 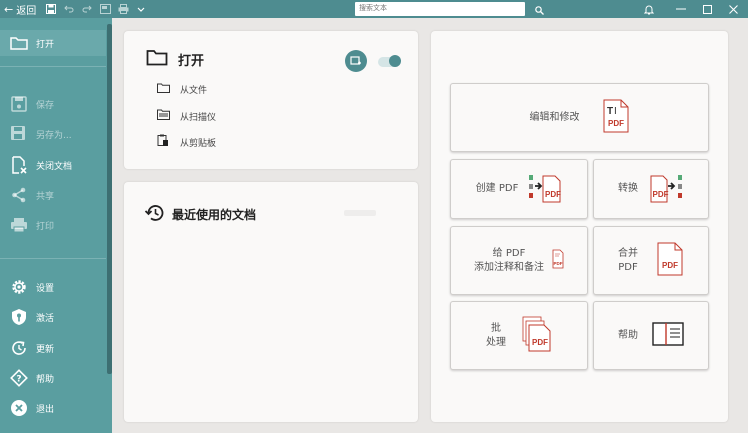 I want to click on sidebar-item-help: ? 帮助, so click(x=53, y=378).